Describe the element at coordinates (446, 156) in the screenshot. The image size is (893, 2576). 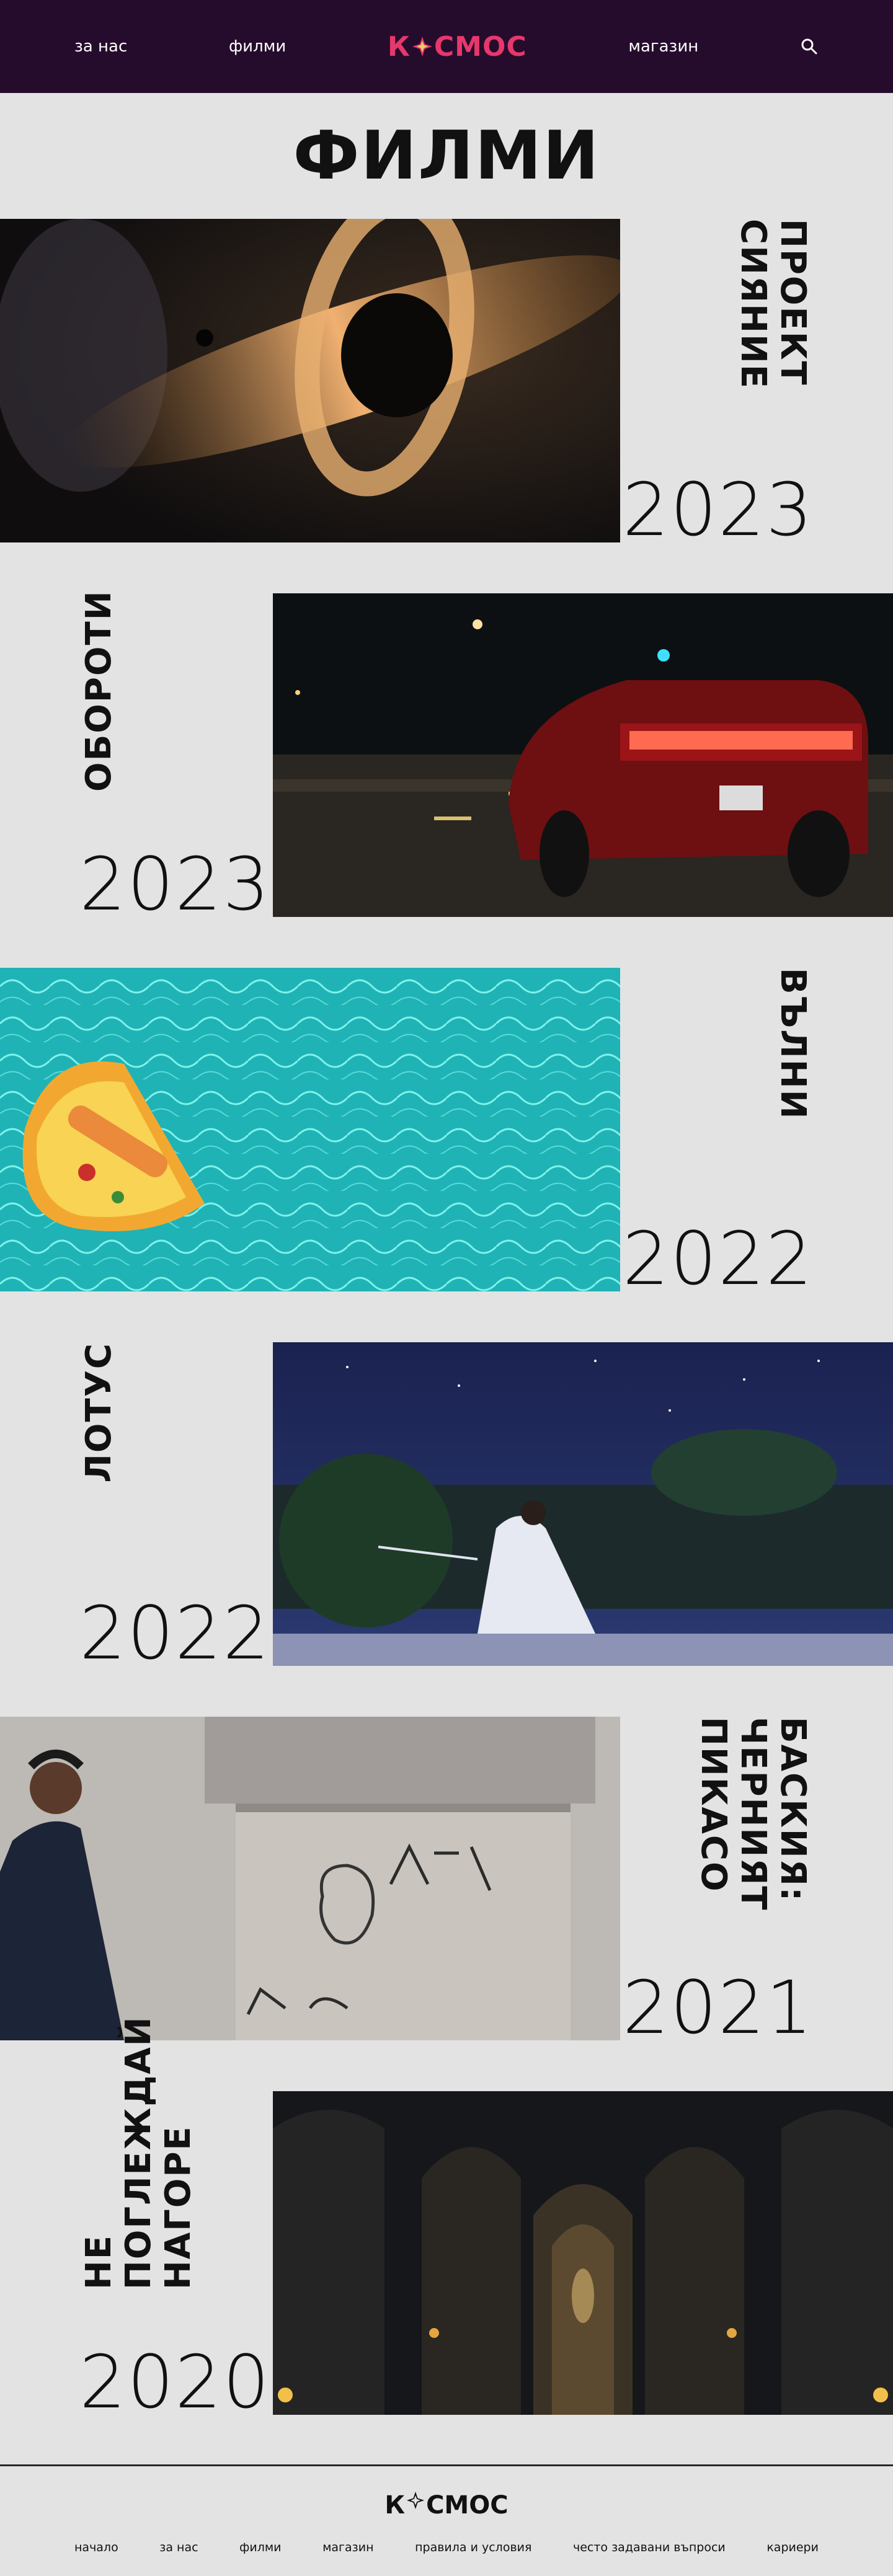
I see `page-title: ФИЛМИ` at that location.